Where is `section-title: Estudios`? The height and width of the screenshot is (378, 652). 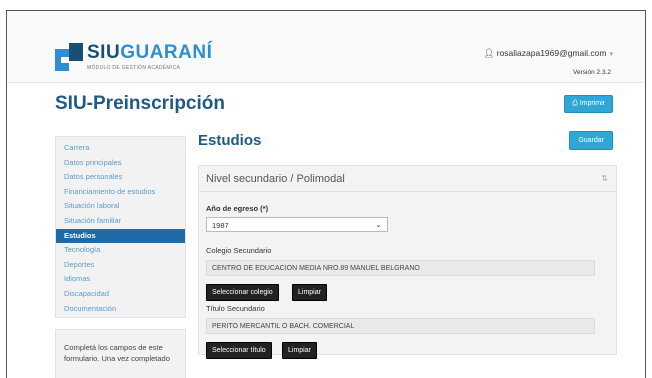
section-title: Estudios is located at coordinates (230, 140).